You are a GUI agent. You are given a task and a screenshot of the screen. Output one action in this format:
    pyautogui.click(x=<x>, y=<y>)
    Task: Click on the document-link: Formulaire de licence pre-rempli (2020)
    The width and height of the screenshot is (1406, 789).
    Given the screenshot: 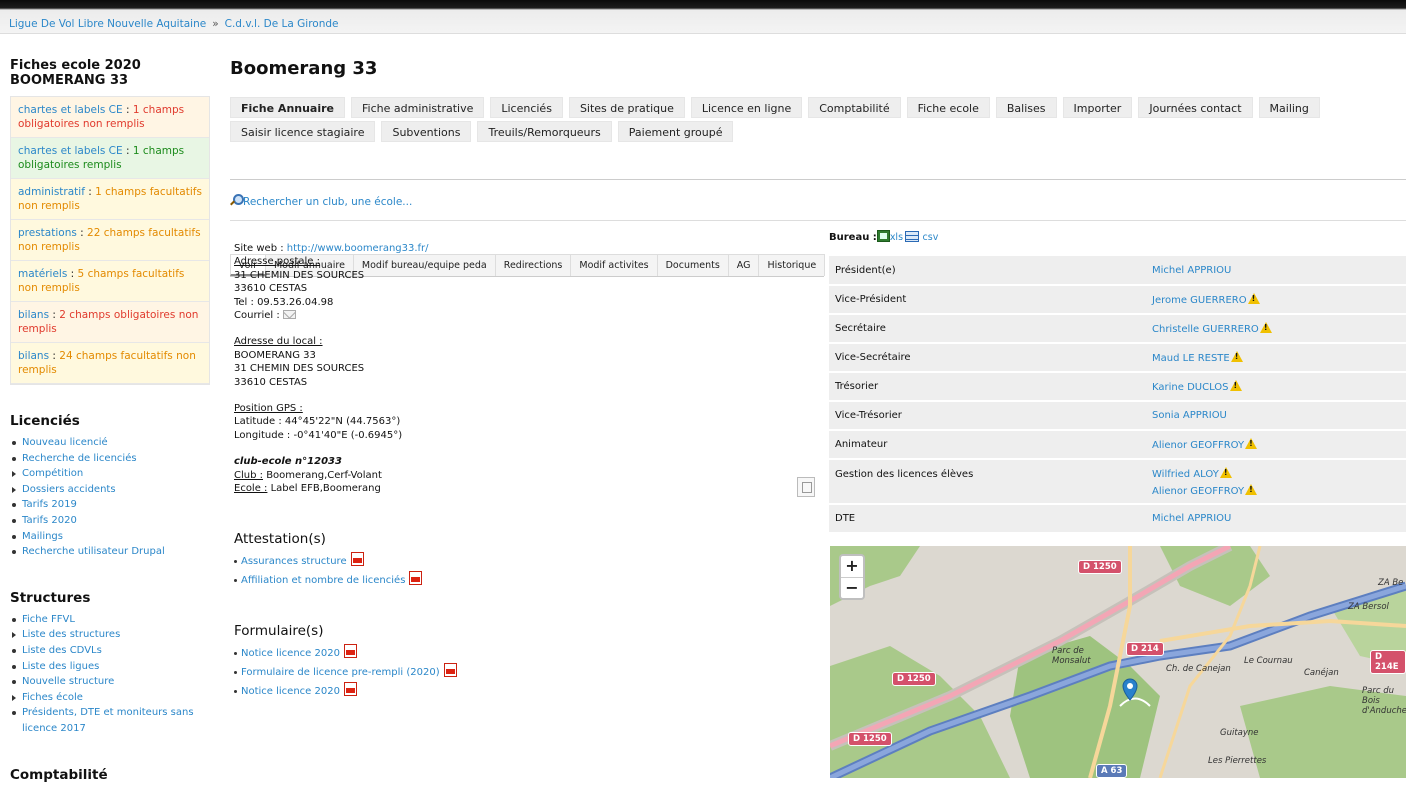 What is the action you would take?
    pyautogui.click(x=340, y=672)
    